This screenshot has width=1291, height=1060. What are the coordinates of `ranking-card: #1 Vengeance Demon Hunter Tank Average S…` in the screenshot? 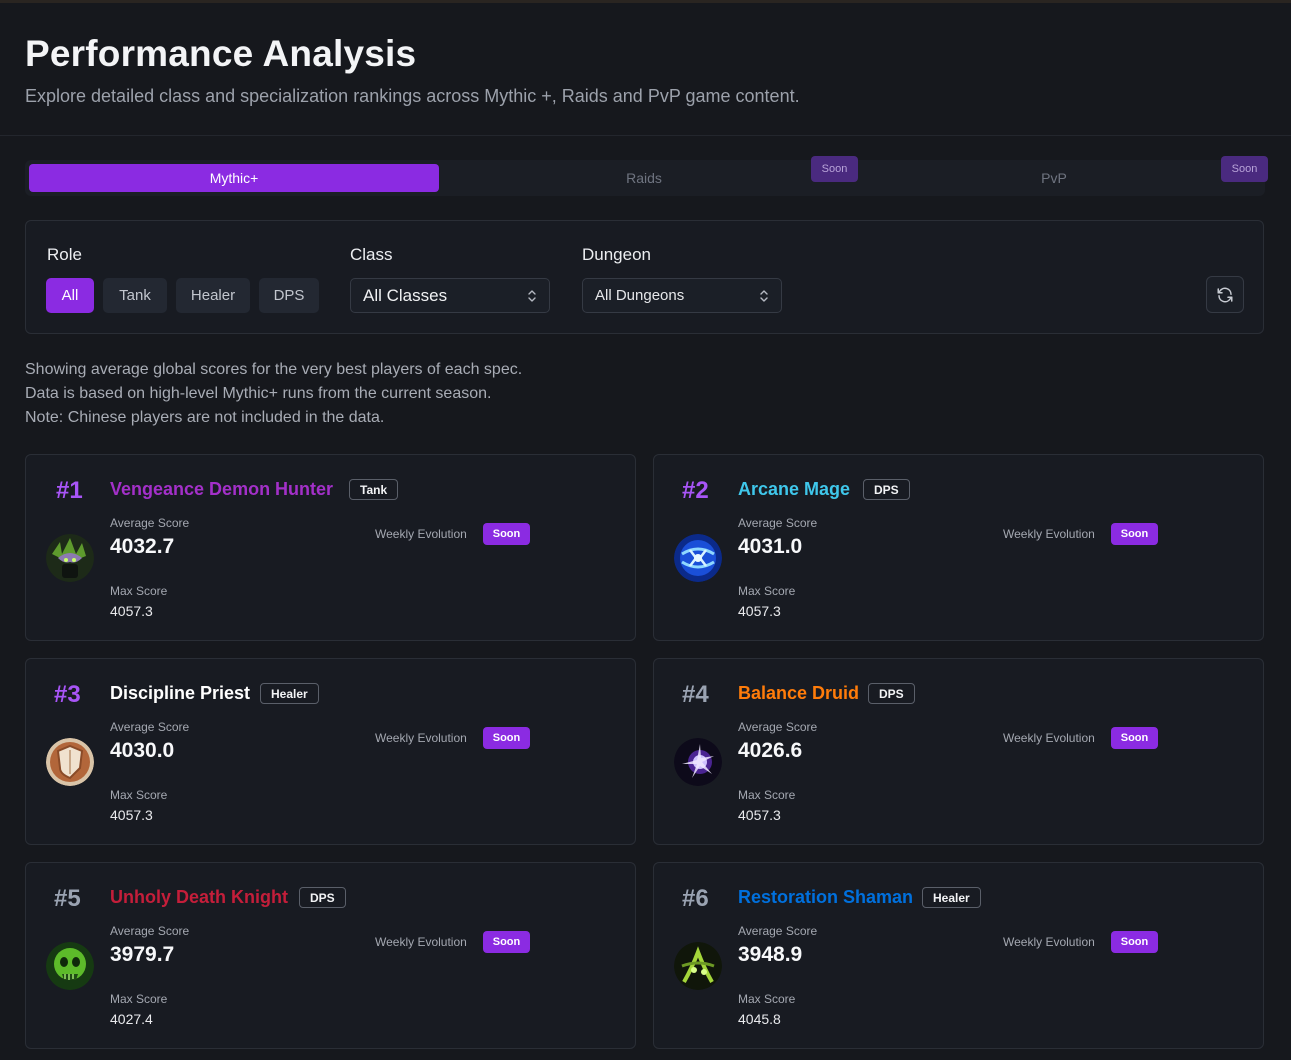 It's located at (330, 547).